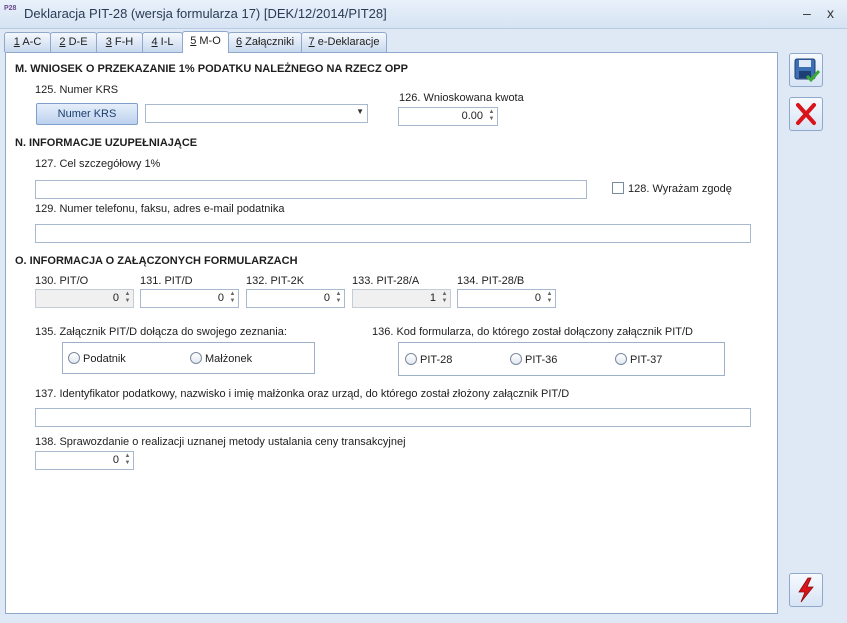 Image resolution: width=847 pixels, height=623 pixels. I want to click on red-x-icon, so click(806, 114).